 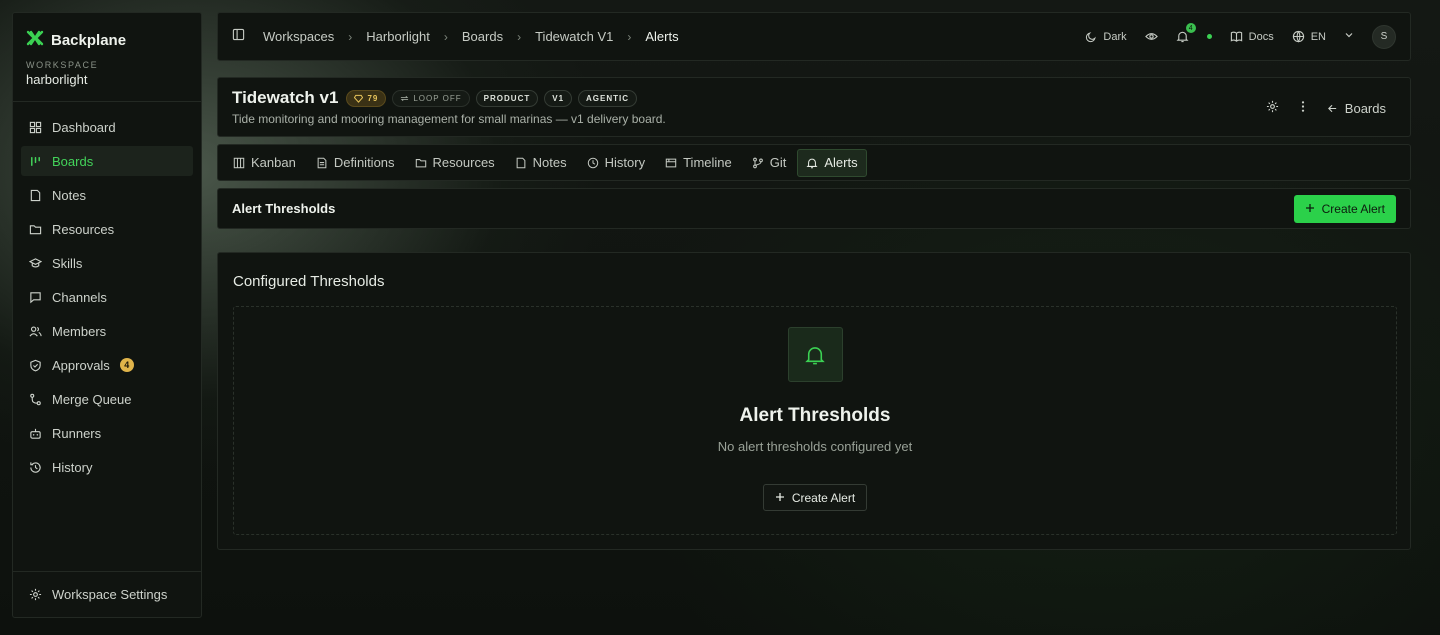 What do you see at coordinates (541, 163) in the screenshot?
I see `tab-notes: Notes` at bounding box center [541, 163].